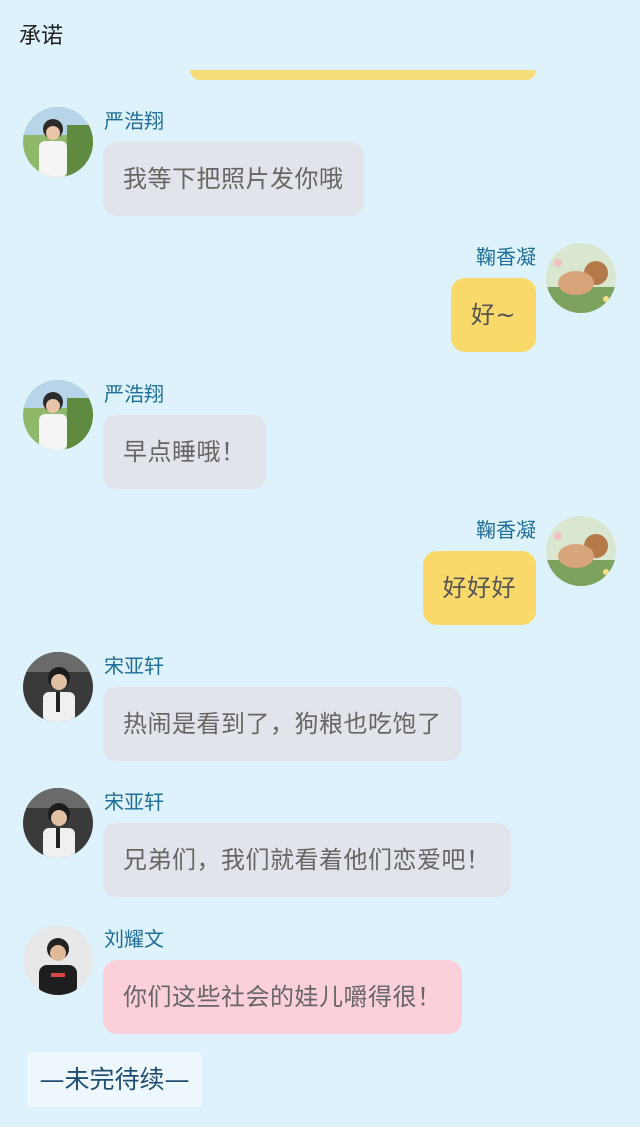 The image size is (640, 1127). Describe the element at coordinates (307, 860) in the screenshot. I see `message-bubble: 兄弟们，我们就看着他们恋爱吧！` at that location.